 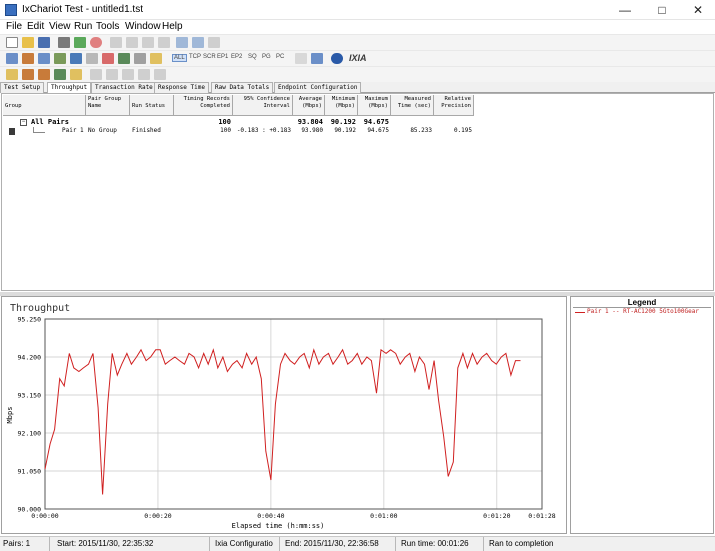 What do you see at coordinates (156, 58) in the screenshot?
I see `lightbulb-icon` at bounding box center [156, 58].